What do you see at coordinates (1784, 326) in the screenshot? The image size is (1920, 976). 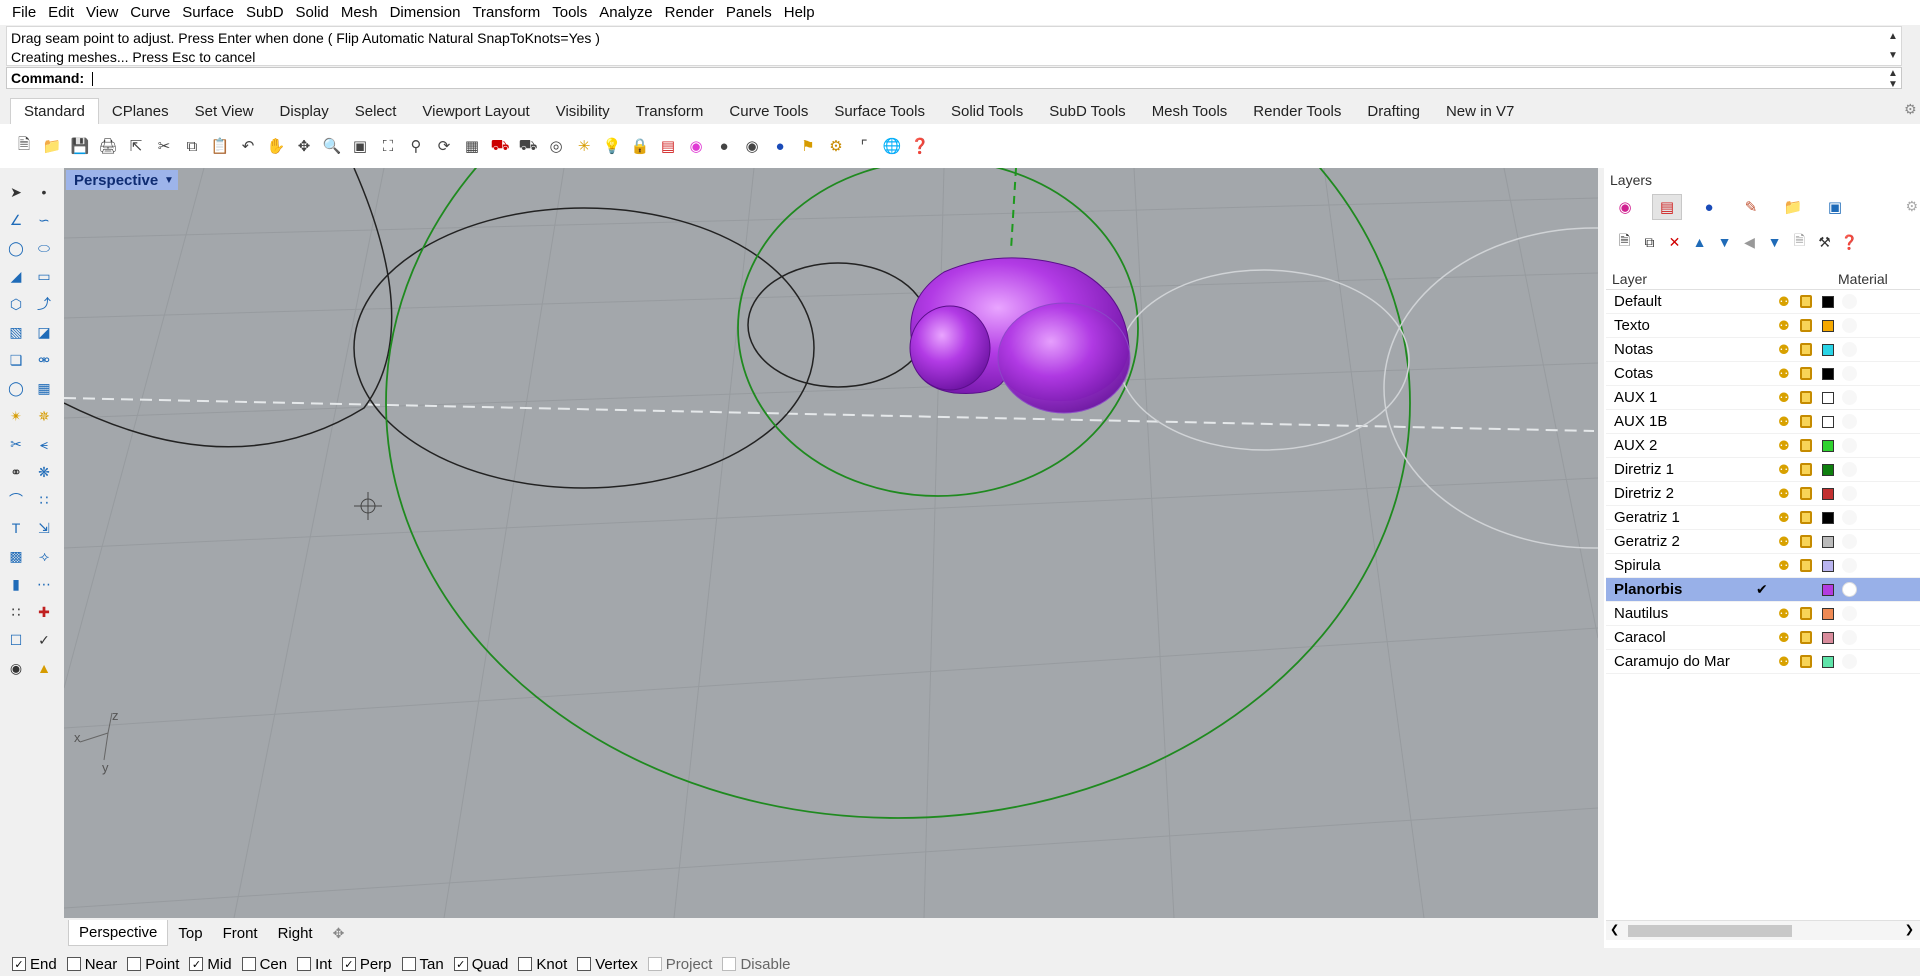 I see `light-bulb-icon: ⚉` at bounding box center [1784, 326].